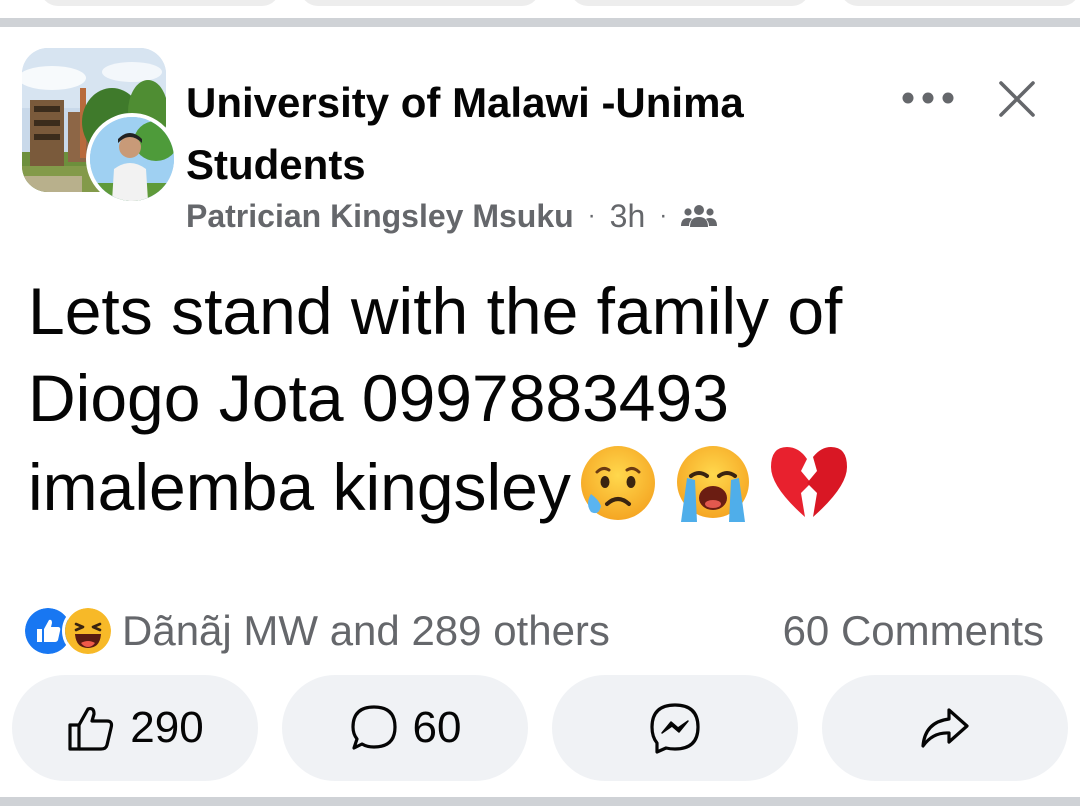 Image resolution: width=1080 pixels, height=807 pixels. What do you see at coordinates (366, 630) in the screenshot?
I see `reactions-summary-text: Dãnãj MW and 289 others` at bounding box center [366, 630].